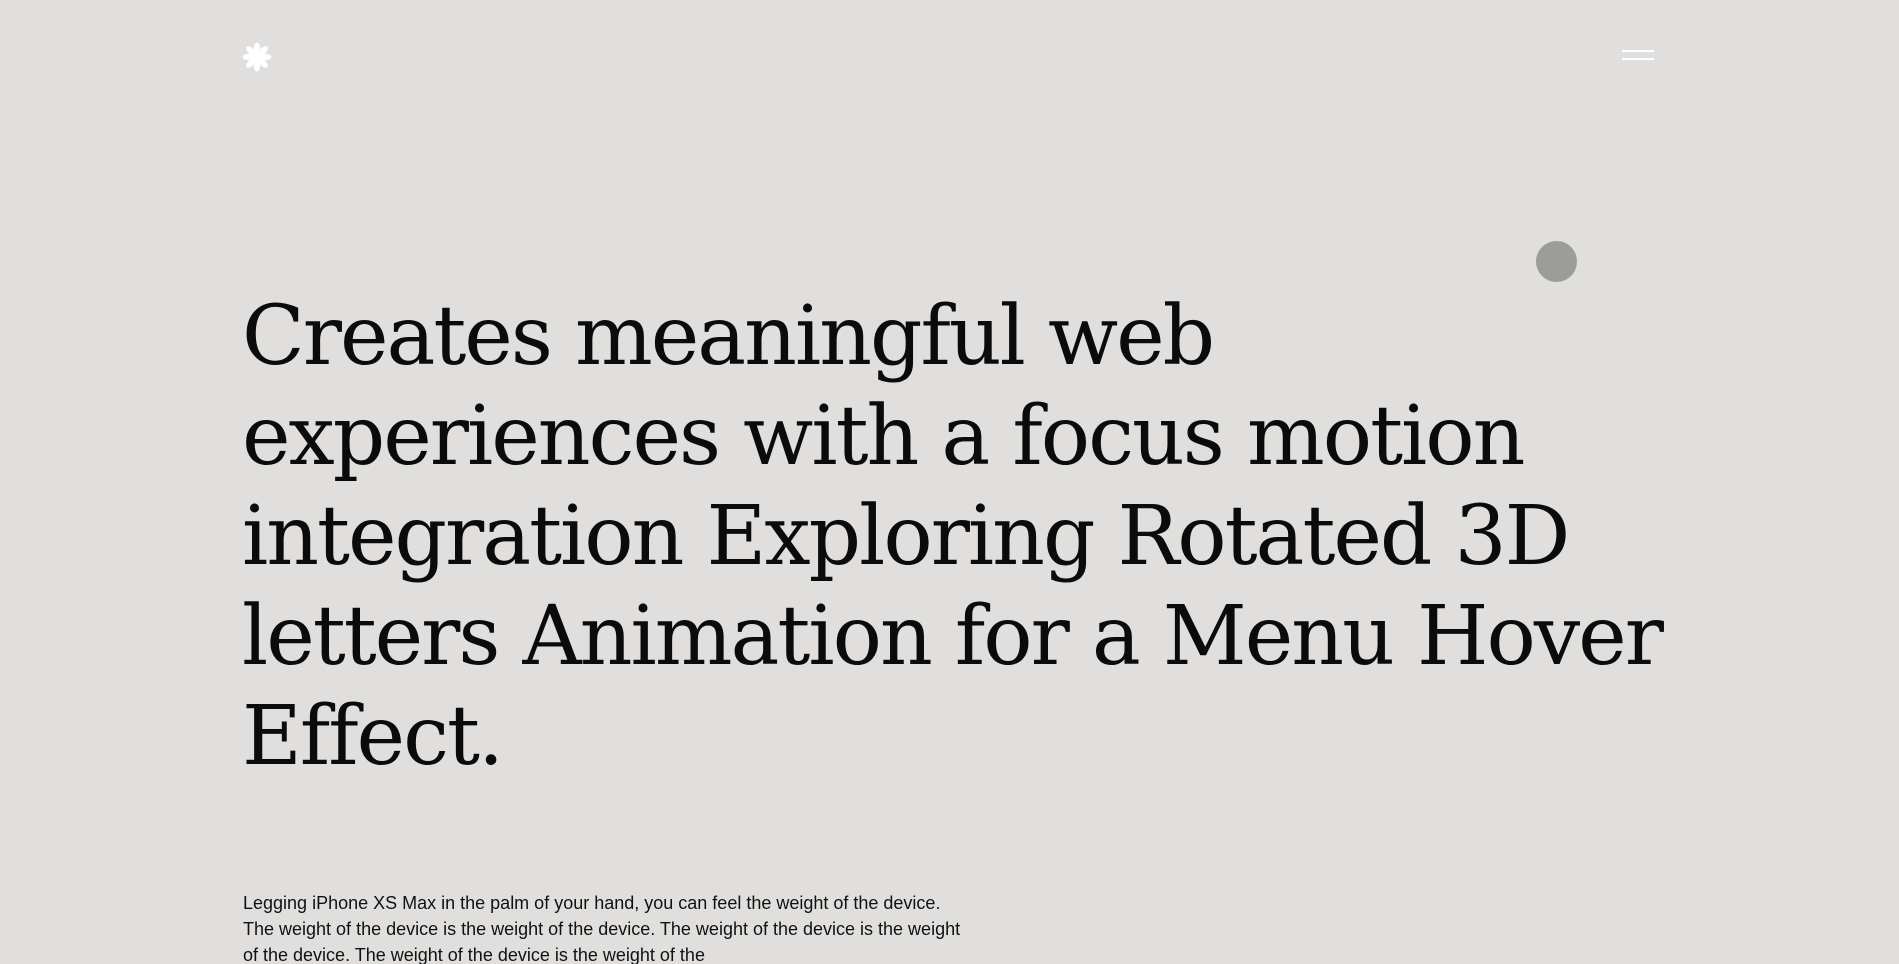  I want to click on cursor-follower-dot, so click(1556, 261).